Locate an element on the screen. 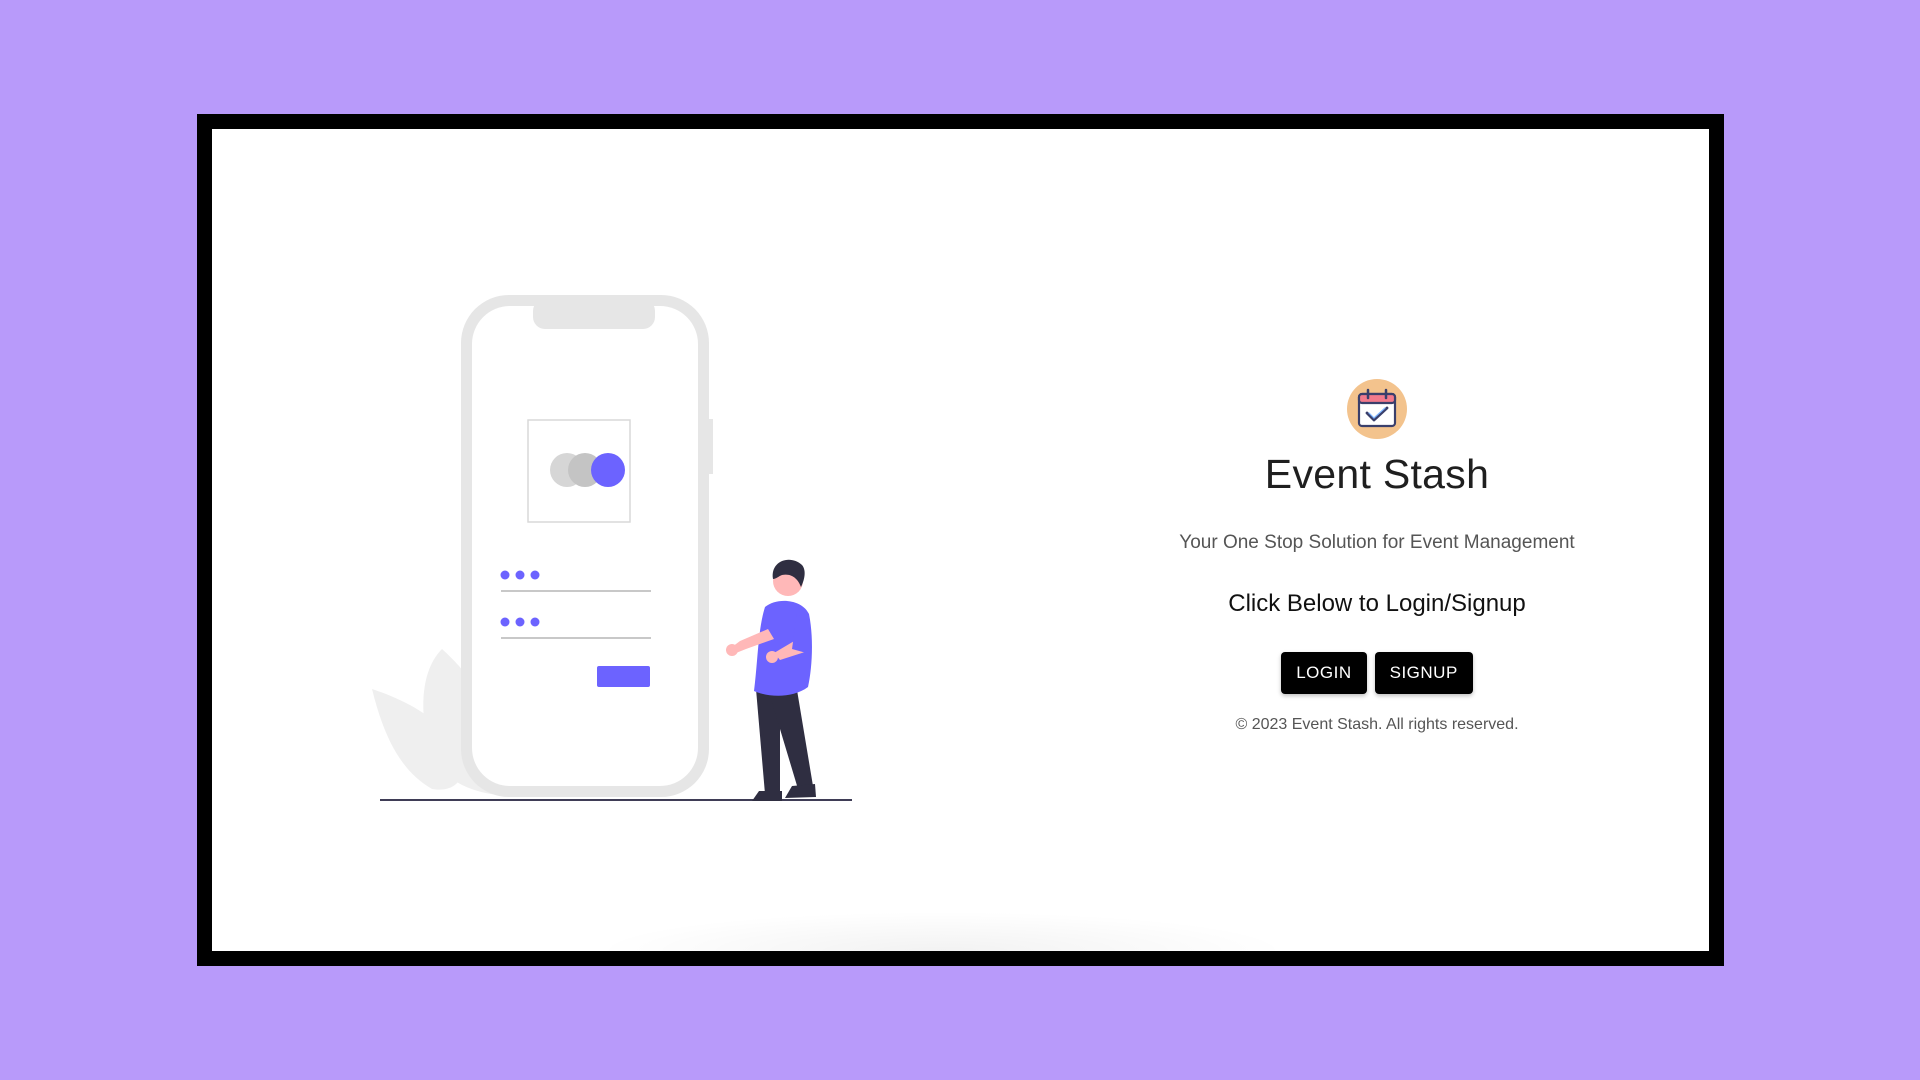  copyright-text: © 2023 Event Stash. All rights reserved. is located at coordinates (1377, 724).